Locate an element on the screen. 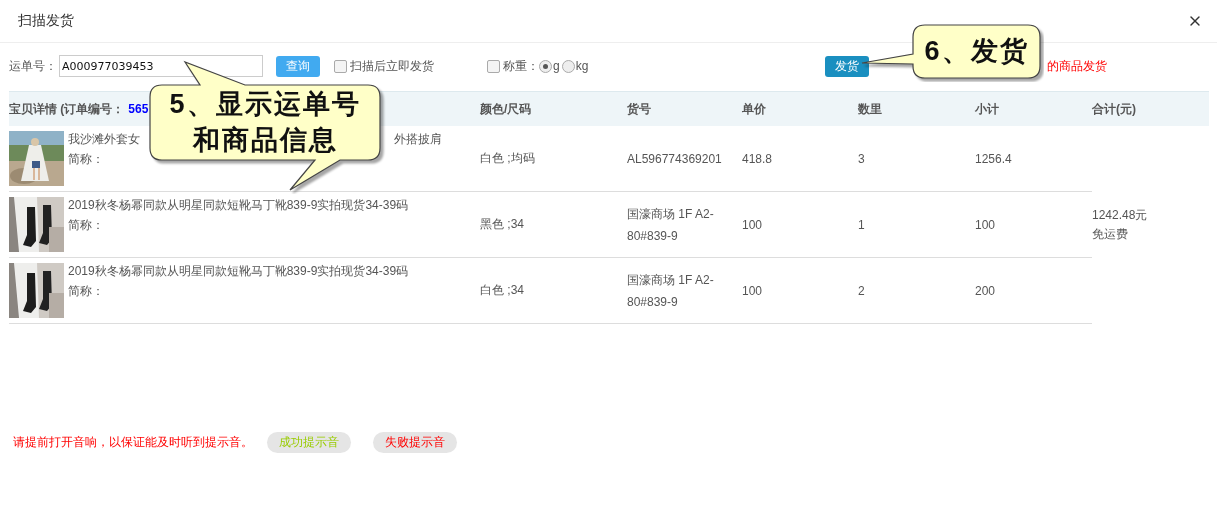  column-header: 单价 is located at coordinates (754, 109).